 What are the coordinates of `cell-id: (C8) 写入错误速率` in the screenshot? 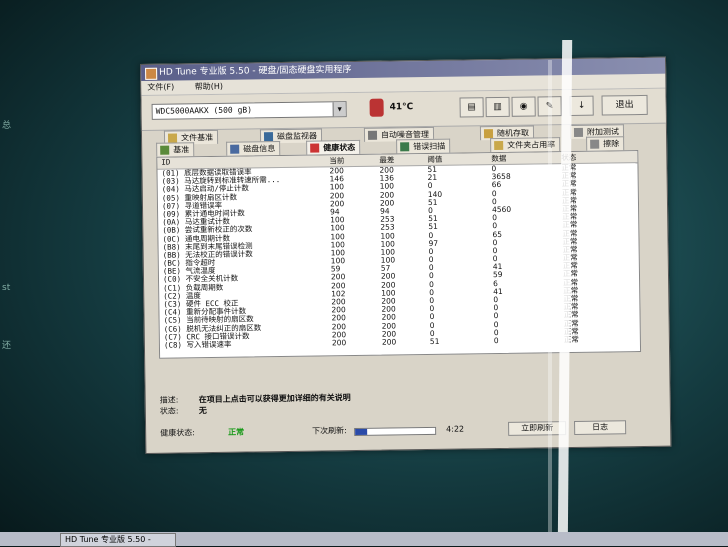 It's located at (197, 344).